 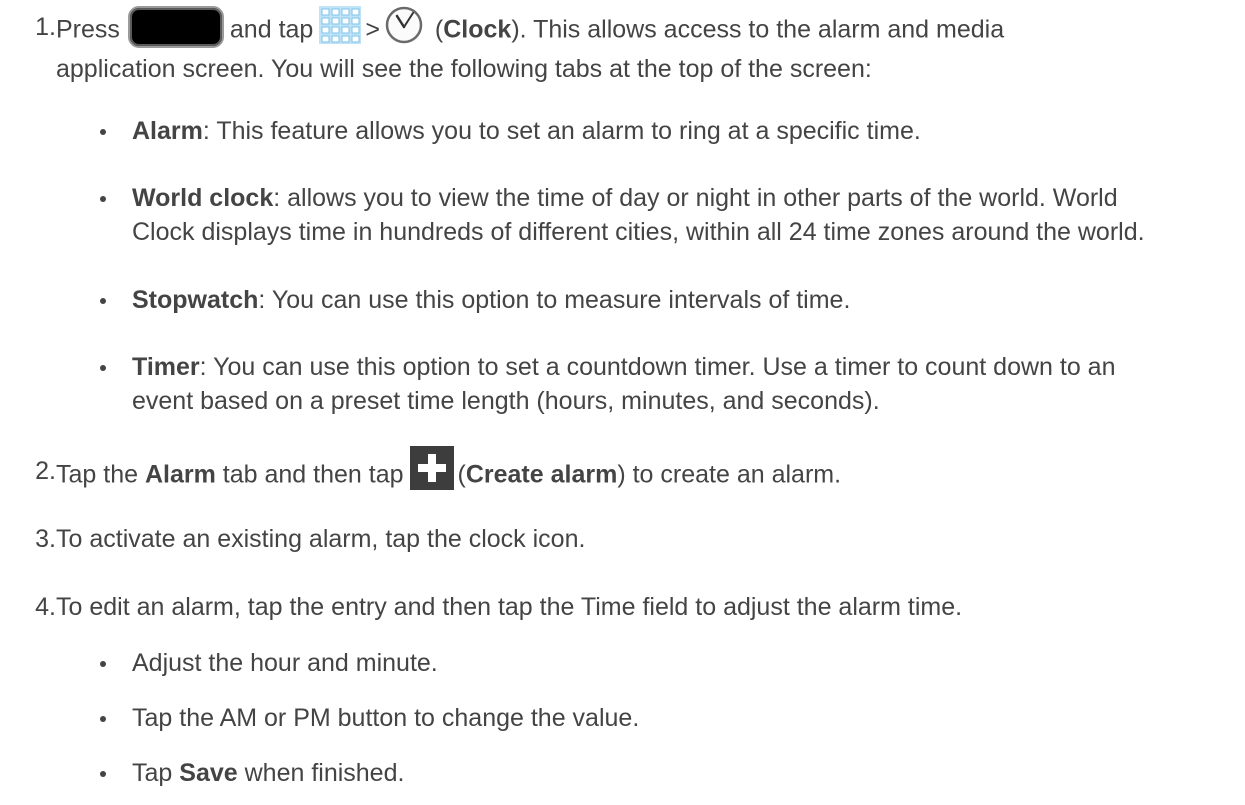 What do you see at coordinates (431, 468) in the screenshot?
I see `plus-icon` at bounding box center [431, 468].